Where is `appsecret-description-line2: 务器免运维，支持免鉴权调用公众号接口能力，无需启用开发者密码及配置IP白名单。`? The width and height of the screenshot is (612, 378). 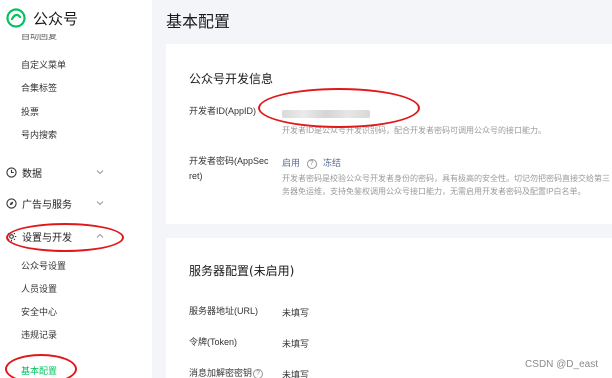 appsecret-description-line2: 务器免运维，支持免鉴权调用公众号接口能力，无需启用开发者密码及配置IP白名单。 is located at coordinates (434, 191).